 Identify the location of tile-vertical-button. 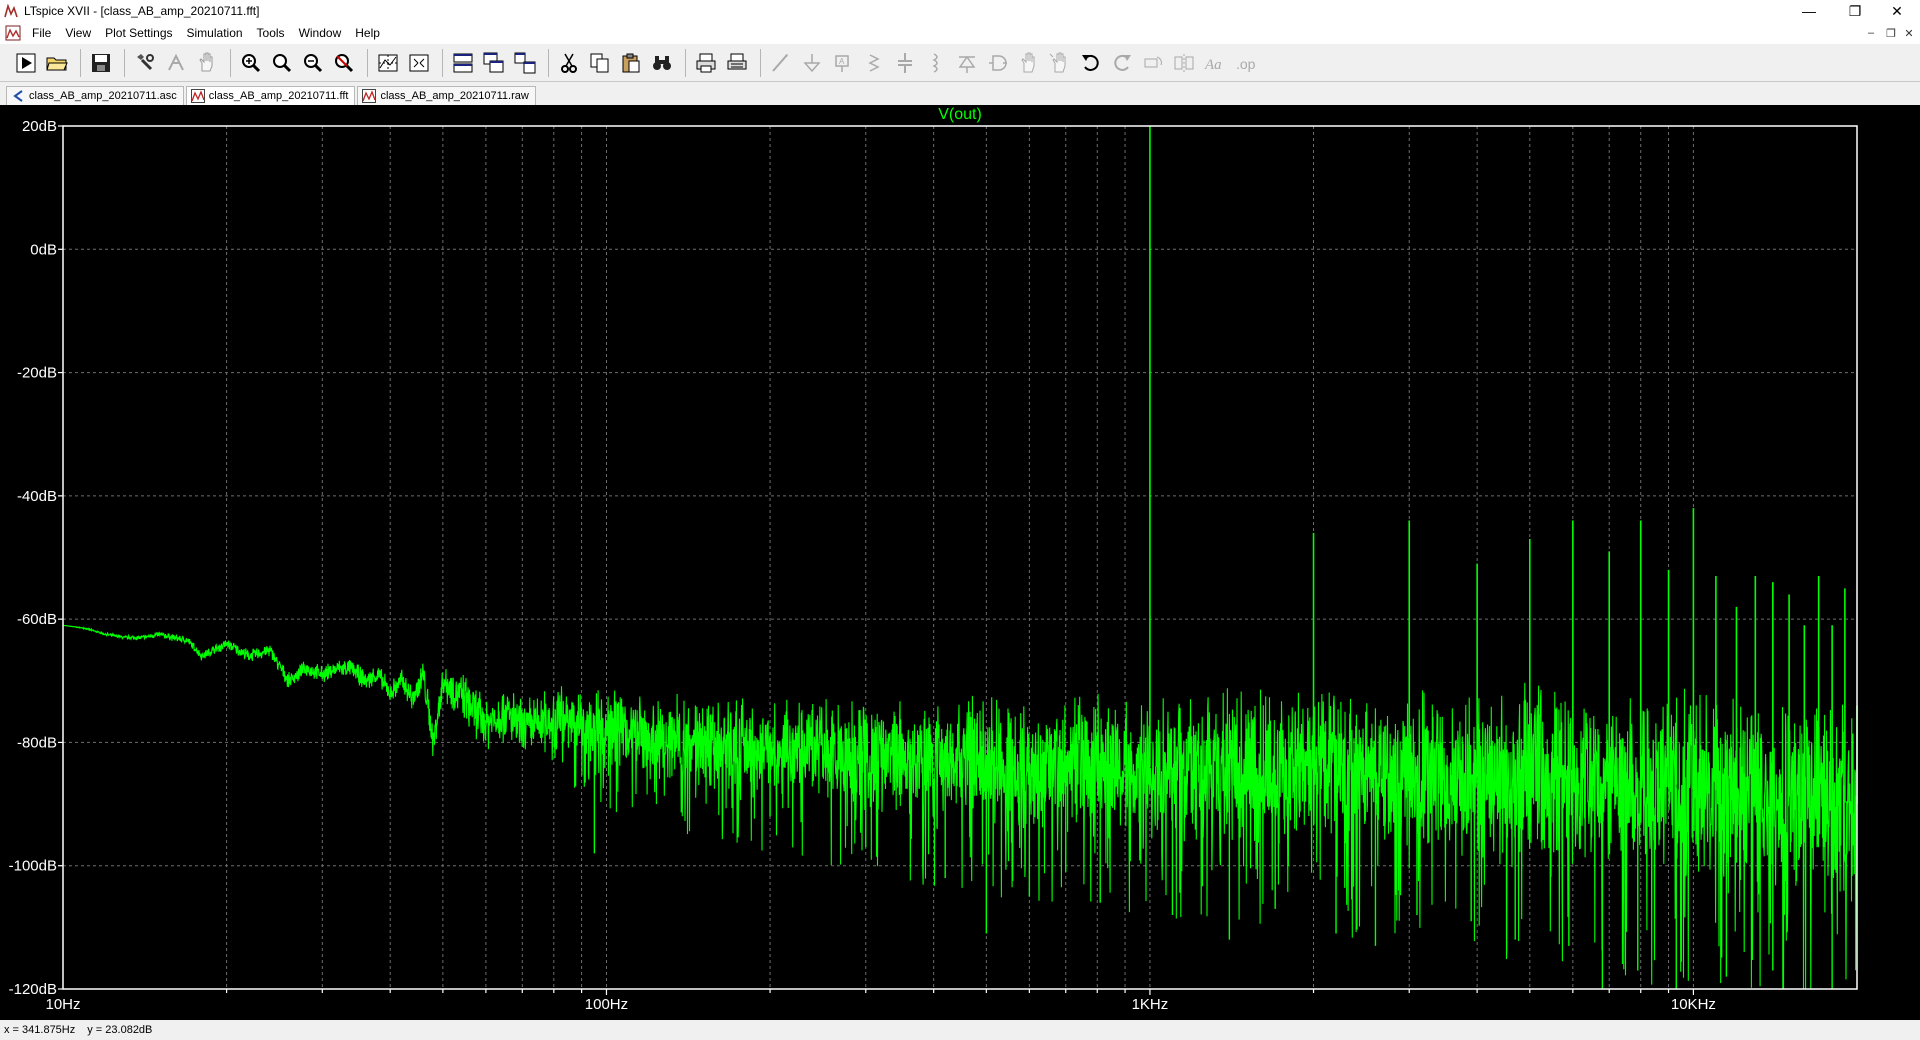
(525, 63).